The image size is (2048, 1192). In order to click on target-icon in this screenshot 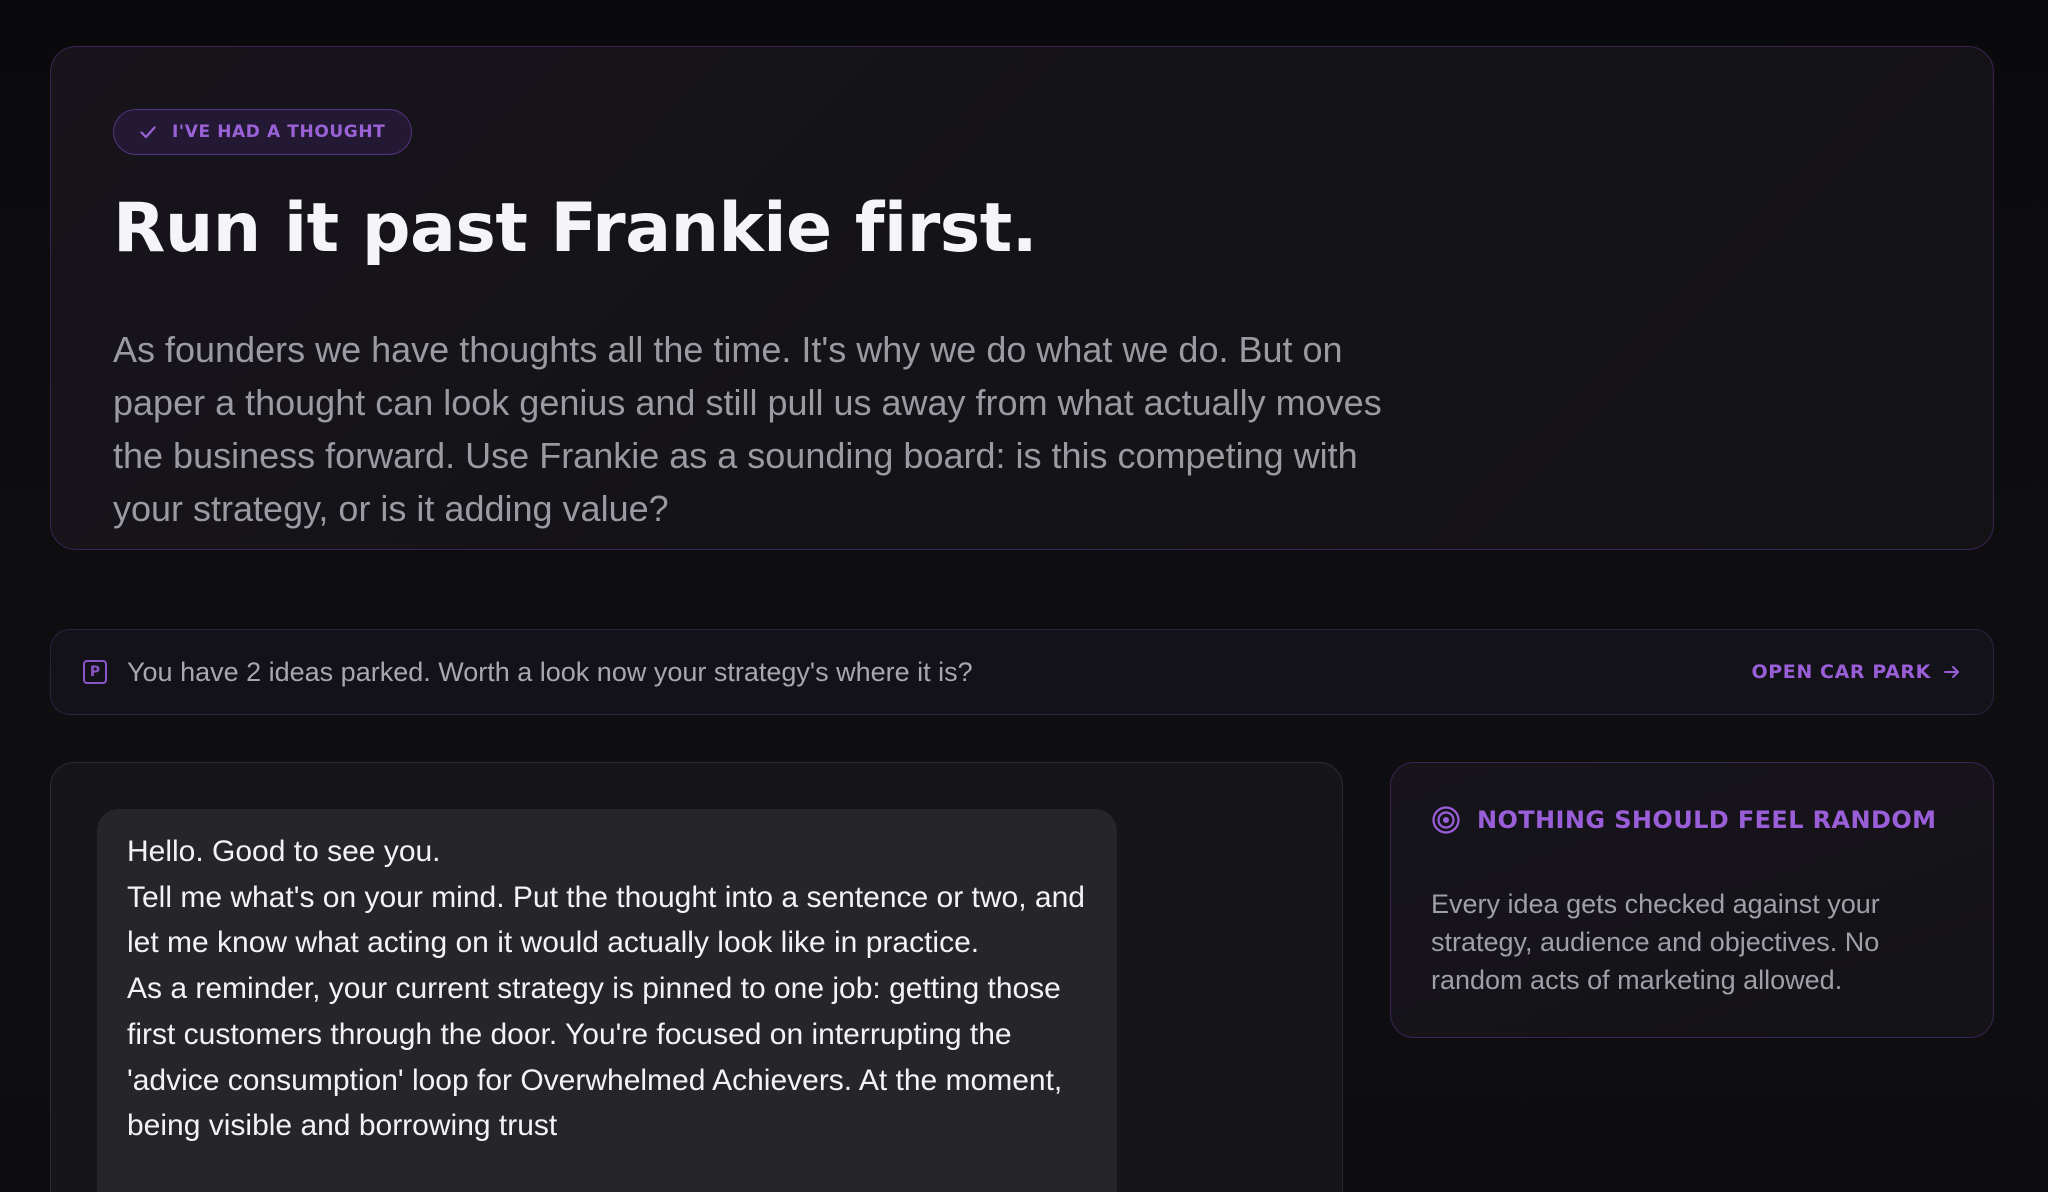, I will do `click(1446, 820)`.